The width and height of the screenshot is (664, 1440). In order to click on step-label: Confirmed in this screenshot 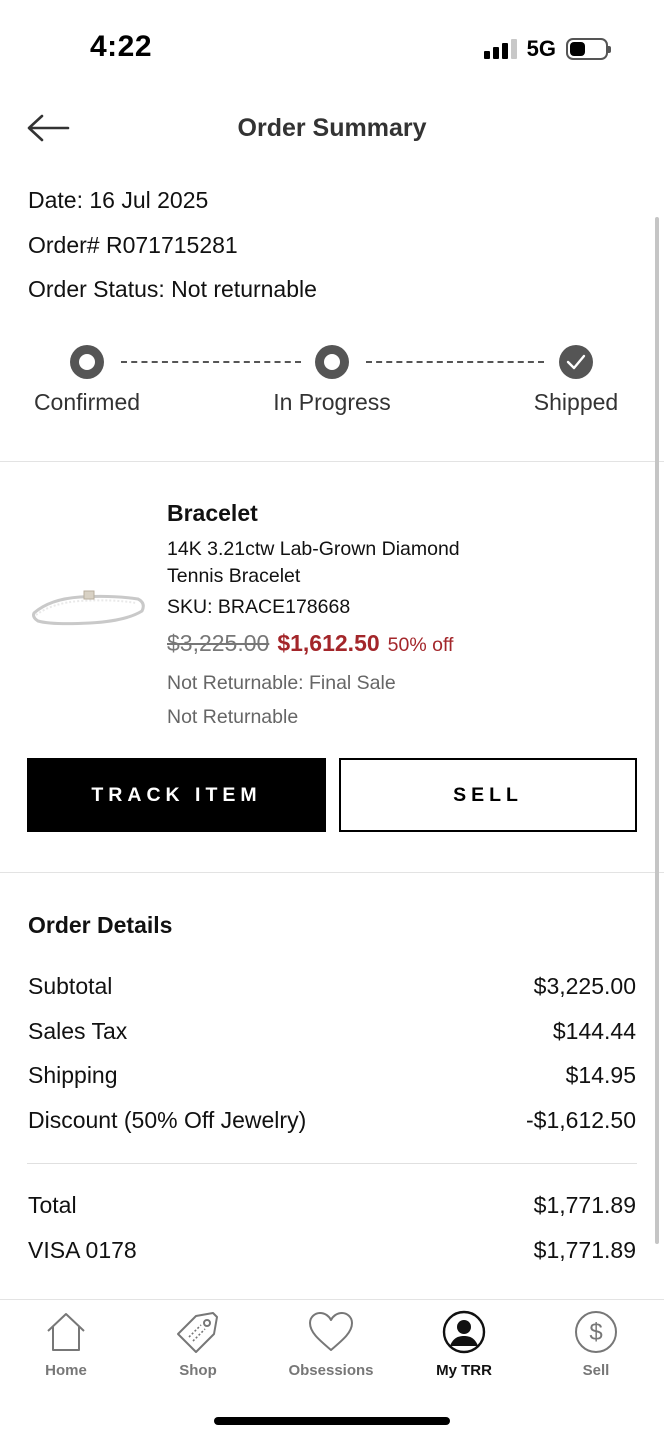, I will do `click(87, 402)`.